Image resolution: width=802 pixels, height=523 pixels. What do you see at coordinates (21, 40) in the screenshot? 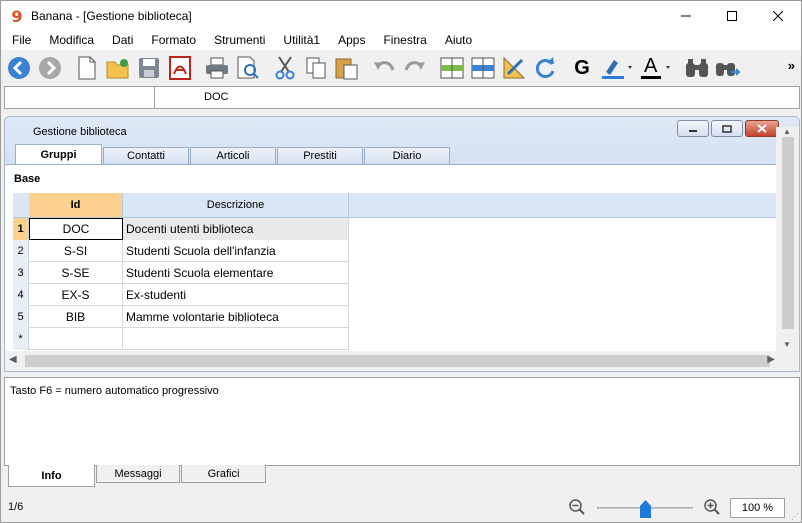
I see `menu-file: File` at bounding box center [21, 40].